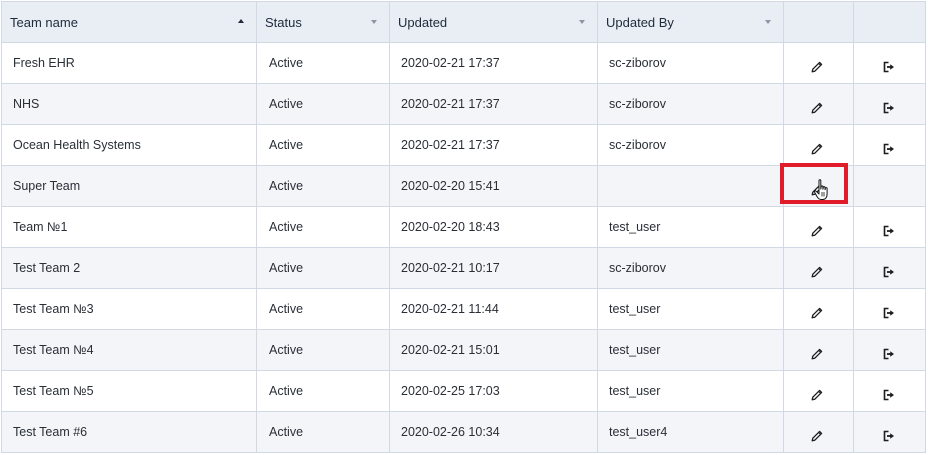 The image size is (928, 455). Describe the element at coordinates (493, 432) in the screenshot. I see `updated-cell: 2020-02-26 10:34` at that location.